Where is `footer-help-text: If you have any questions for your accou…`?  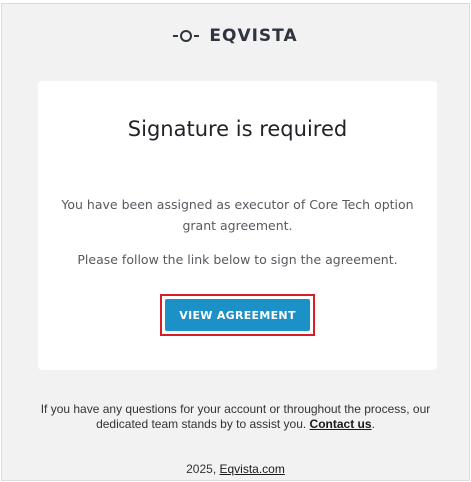
footer-help-text: If you have any questions for your accou… is located at coordinates (235, 416).